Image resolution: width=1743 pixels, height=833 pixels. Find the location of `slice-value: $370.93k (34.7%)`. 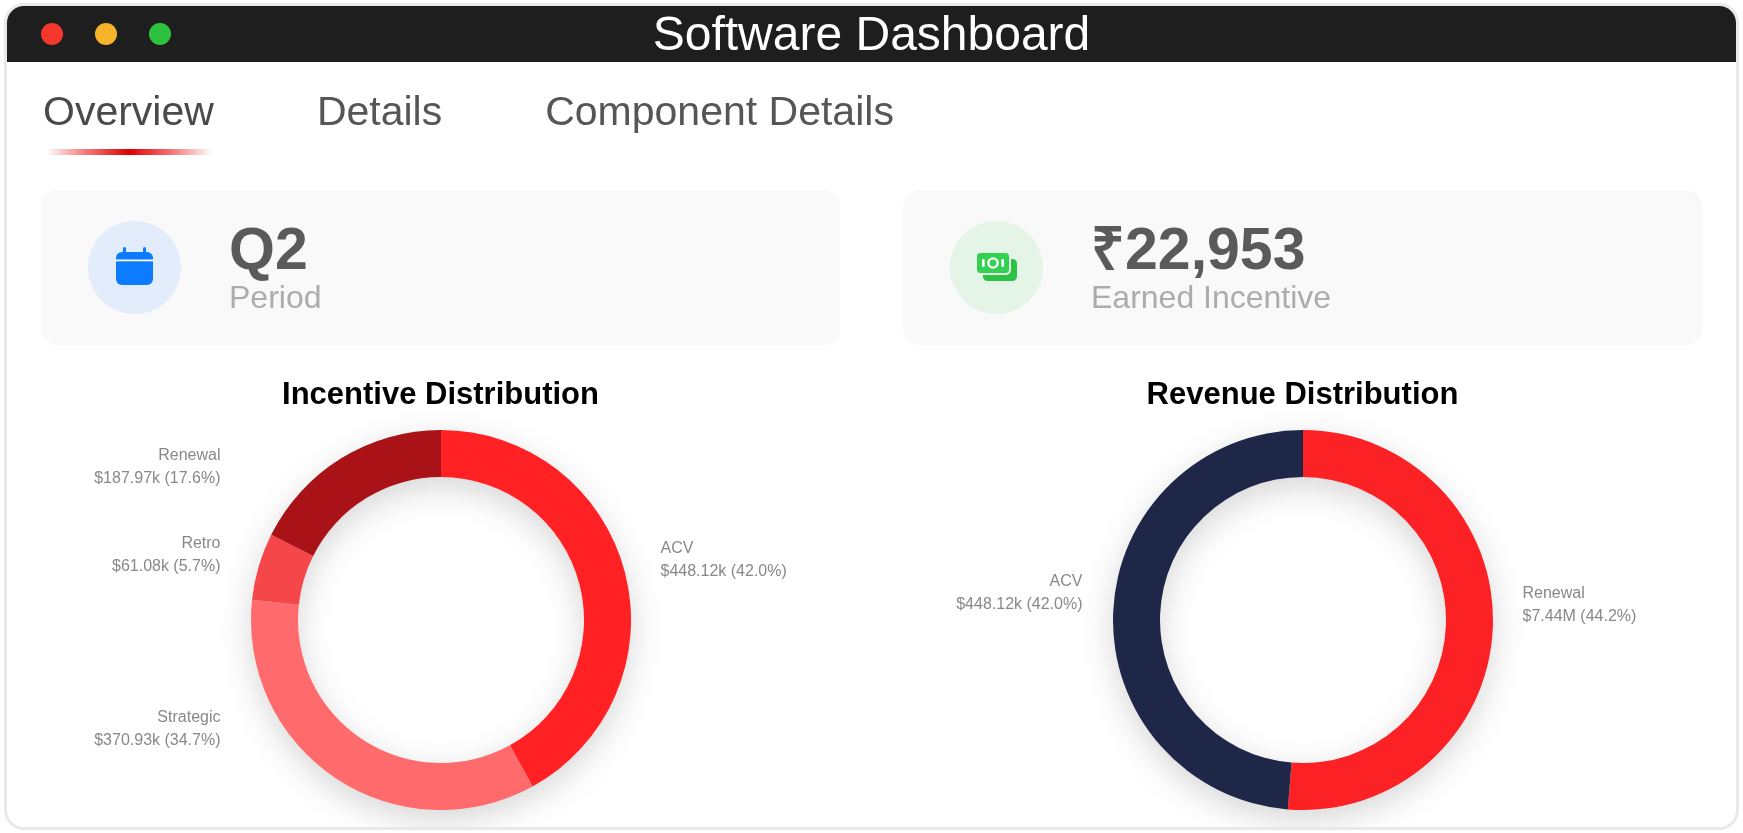

slice-value: $370.93k (34.7%) is located at coordinates (157, 739).